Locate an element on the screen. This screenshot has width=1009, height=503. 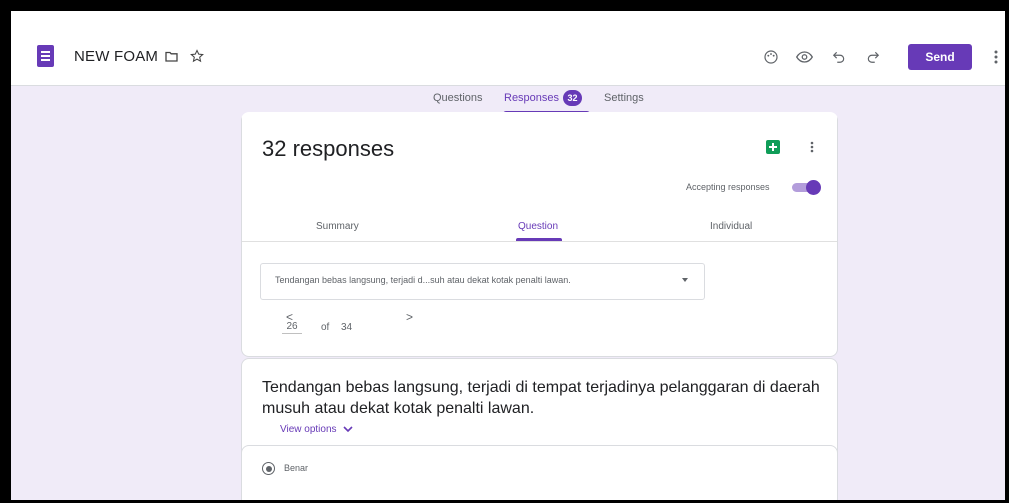
view-options-link: View options is located at coordinates (316, 429).